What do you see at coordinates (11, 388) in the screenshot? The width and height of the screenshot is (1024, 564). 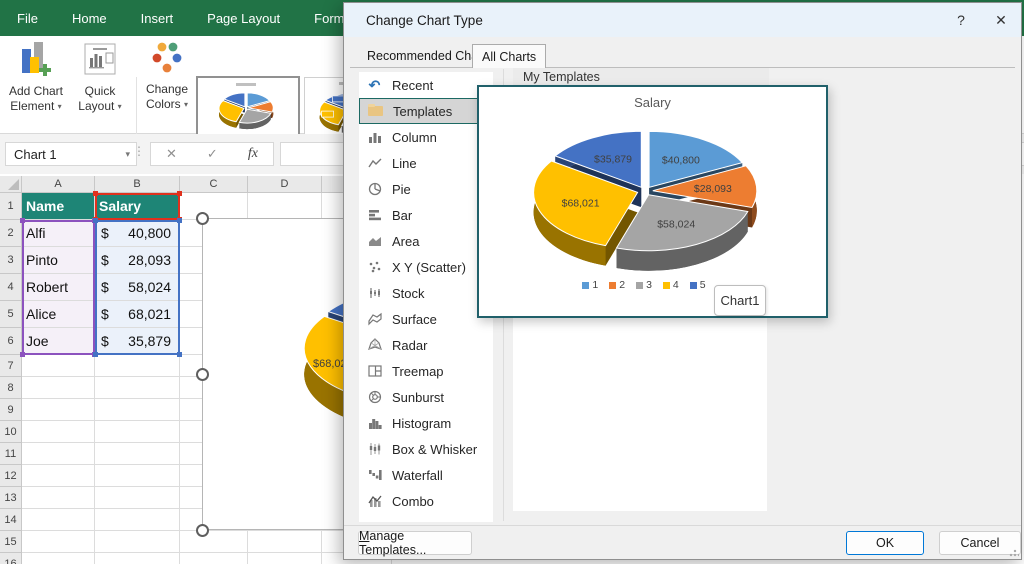 I see `row-header-8: 8` at bounding box center [11, 388].